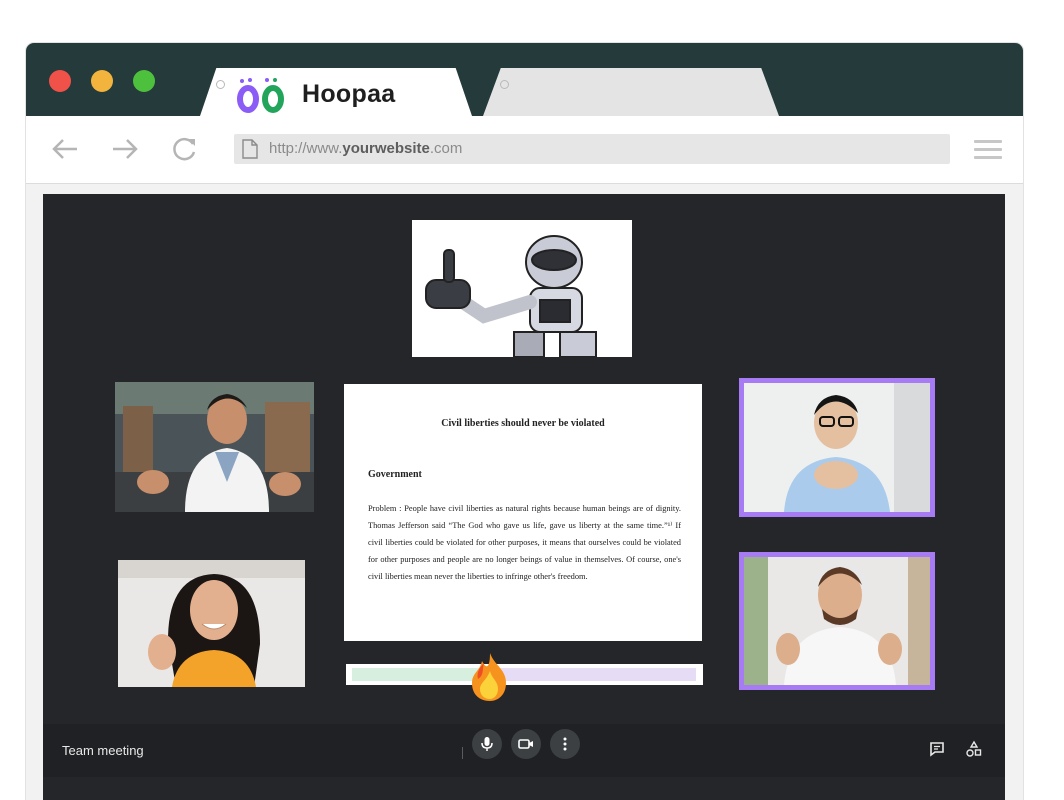 This screenshot has width=1064, height=800. I want to click on more-options-button, so click(565, 744).